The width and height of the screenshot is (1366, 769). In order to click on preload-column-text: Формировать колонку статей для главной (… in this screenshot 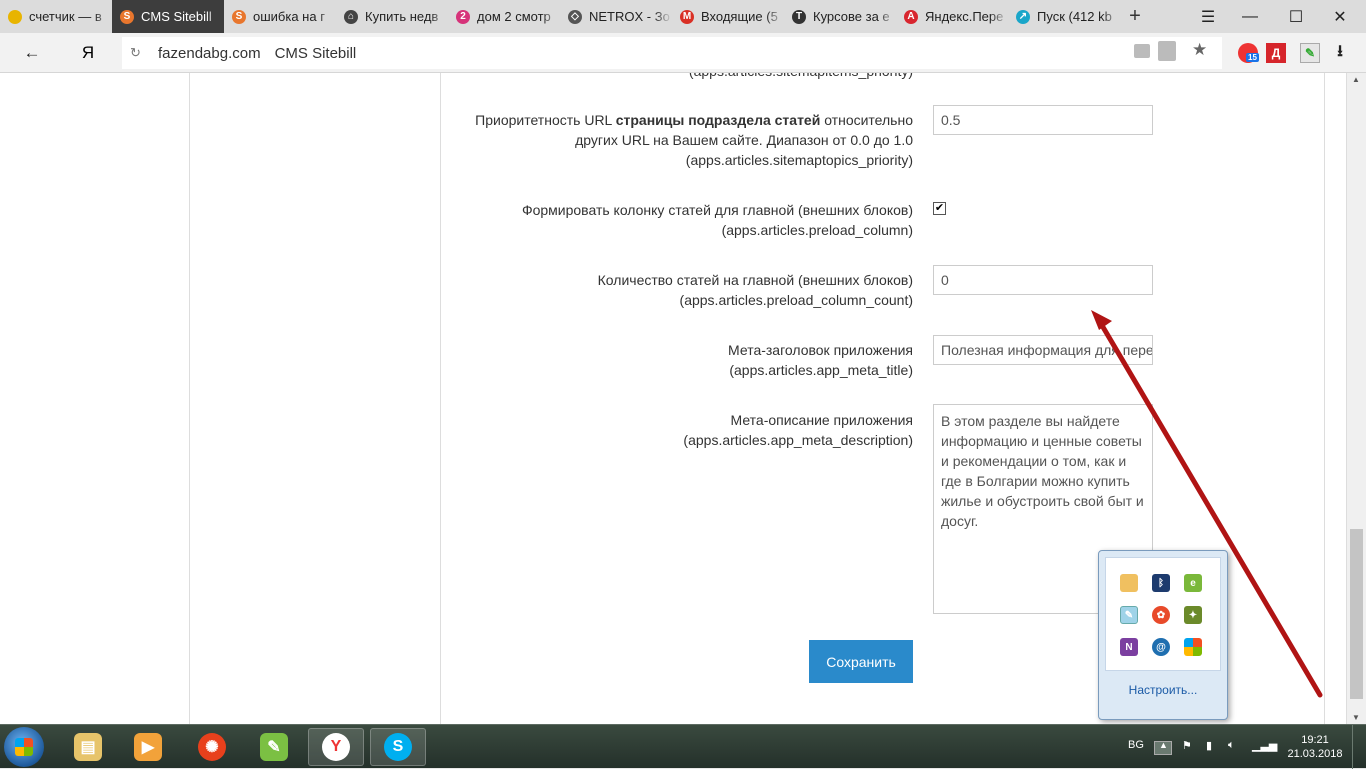, I will do `click(717, 210)`.